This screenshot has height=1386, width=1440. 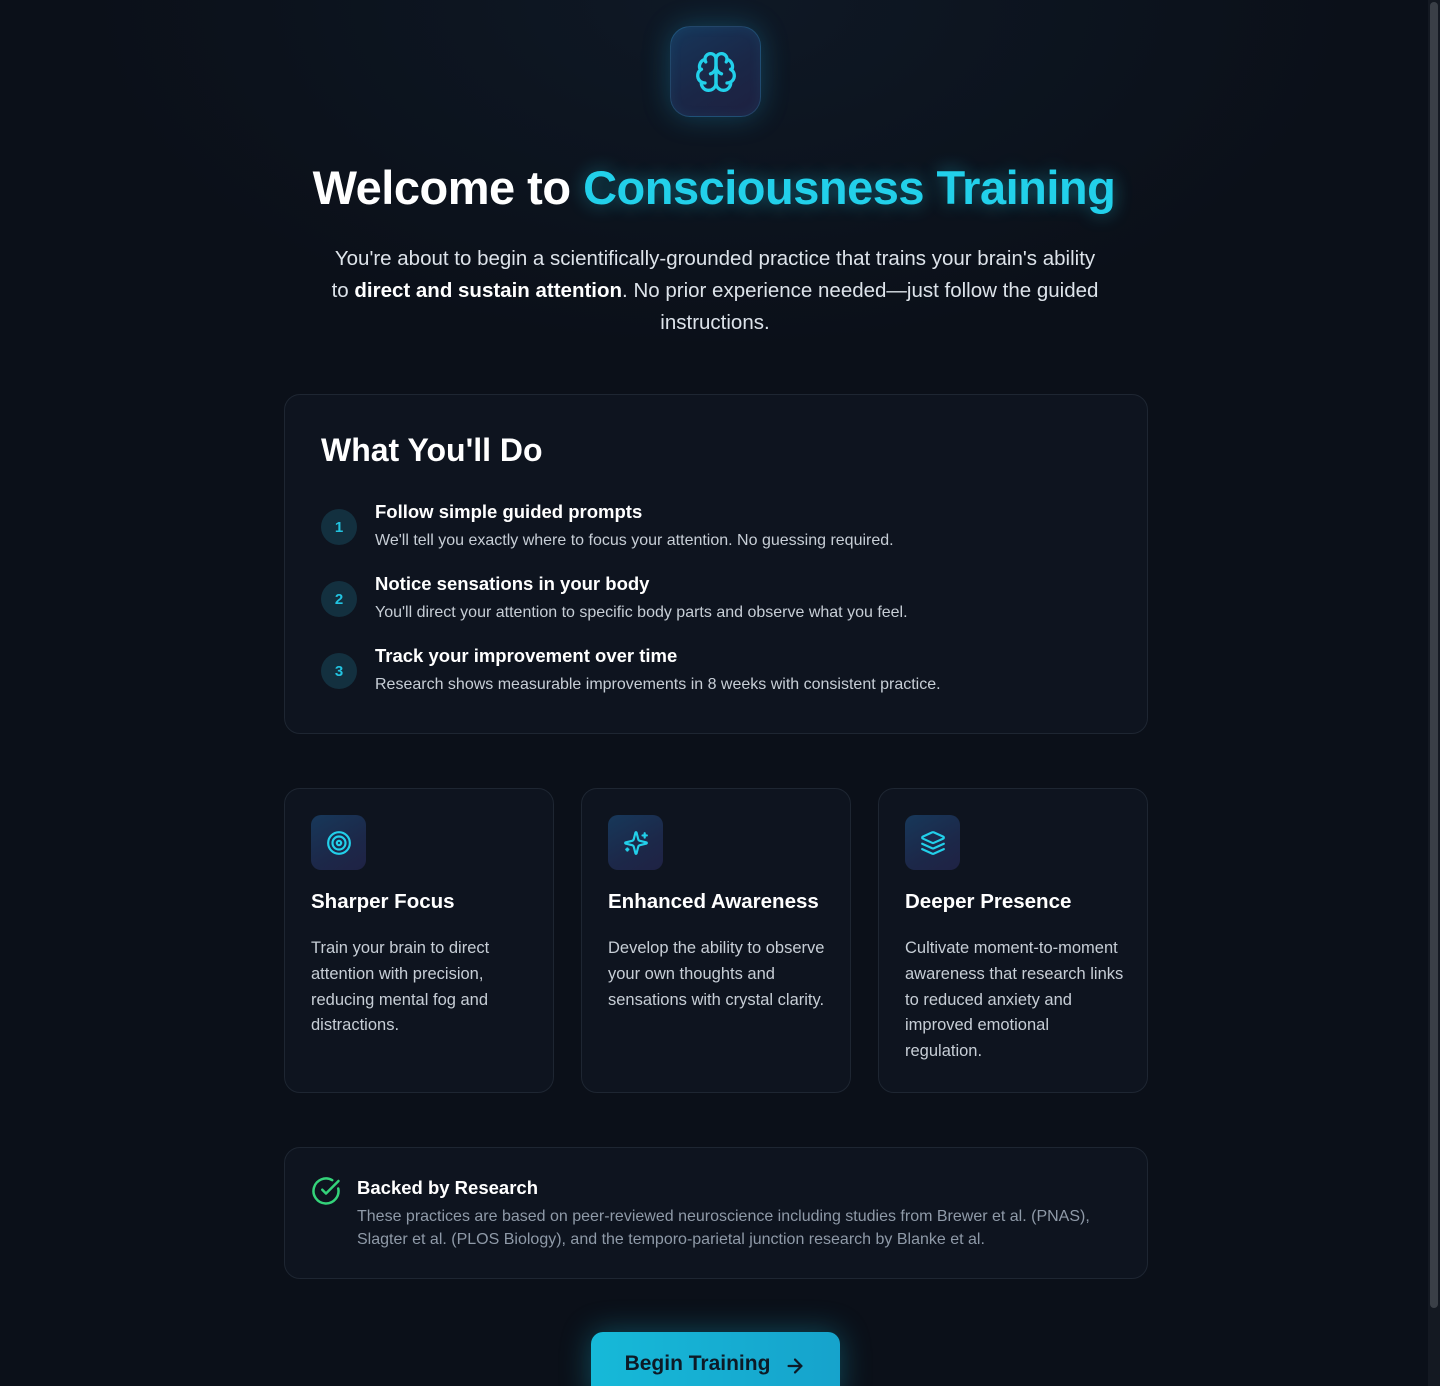 What do you see at coordinates (1434, 655) in the screenshot?
I see `scrollbar-thumb` at bounding box center [1434, 655].